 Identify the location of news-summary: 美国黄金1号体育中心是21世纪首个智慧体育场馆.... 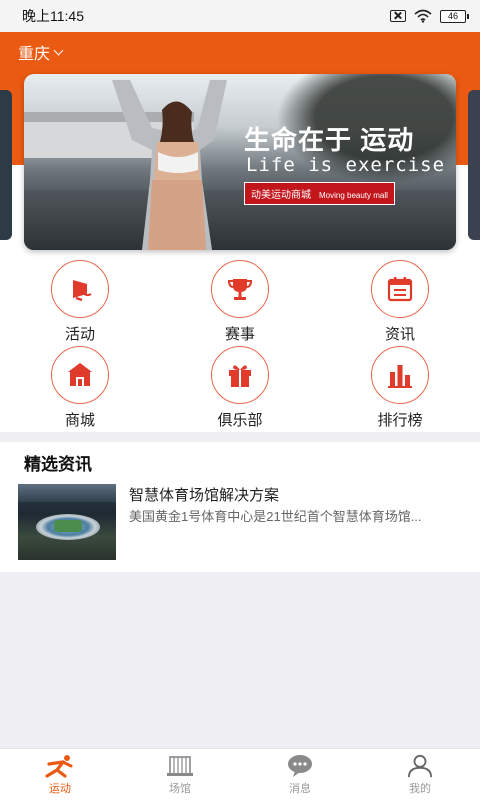
(275, 516).